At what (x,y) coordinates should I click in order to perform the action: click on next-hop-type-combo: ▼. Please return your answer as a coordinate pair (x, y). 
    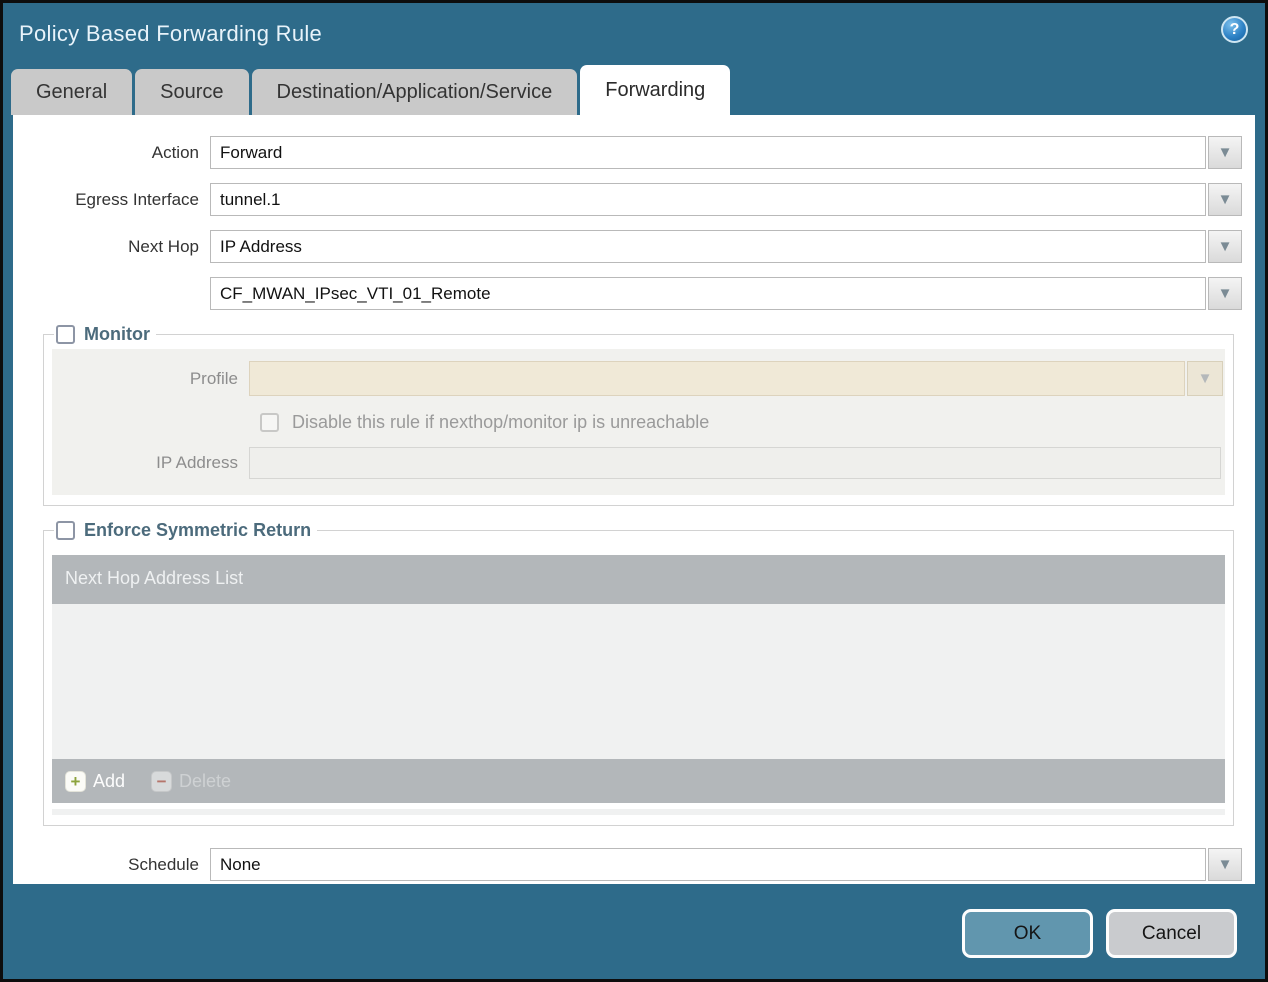
    Looking at the image, I should click on (726, 246).